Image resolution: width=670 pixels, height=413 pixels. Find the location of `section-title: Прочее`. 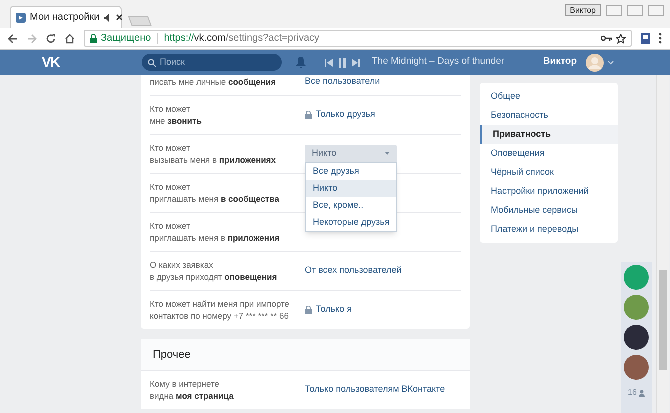

section-title: Прочее is located at coordinates (305, 354).